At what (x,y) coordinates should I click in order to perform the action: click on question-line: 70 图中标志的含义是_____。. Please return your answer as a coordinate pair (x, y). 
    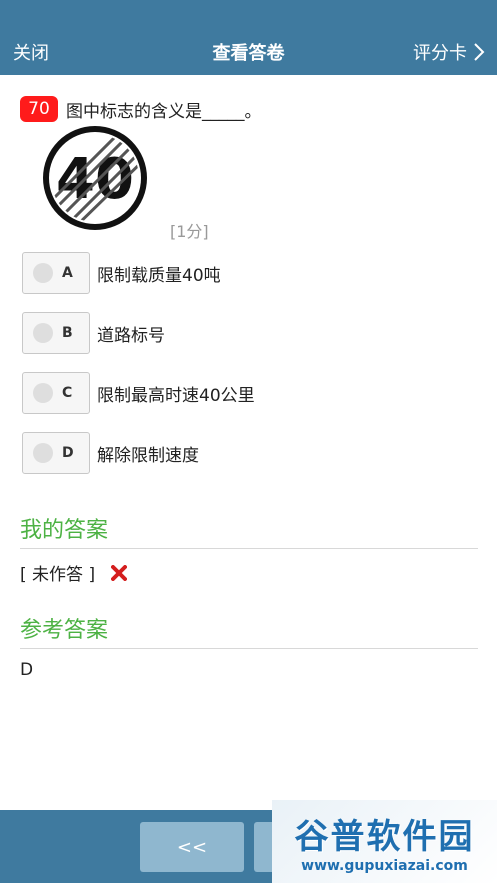
    Looking at the image, I should click on (141, 109).